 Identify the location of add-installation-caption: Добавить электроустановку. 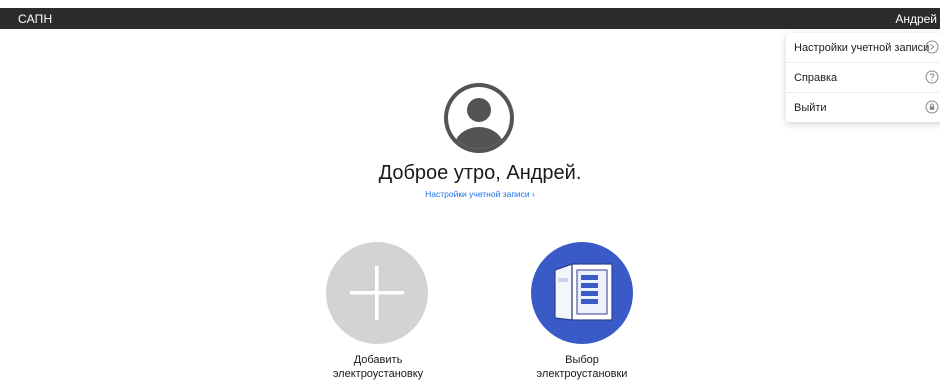
(378, 367).